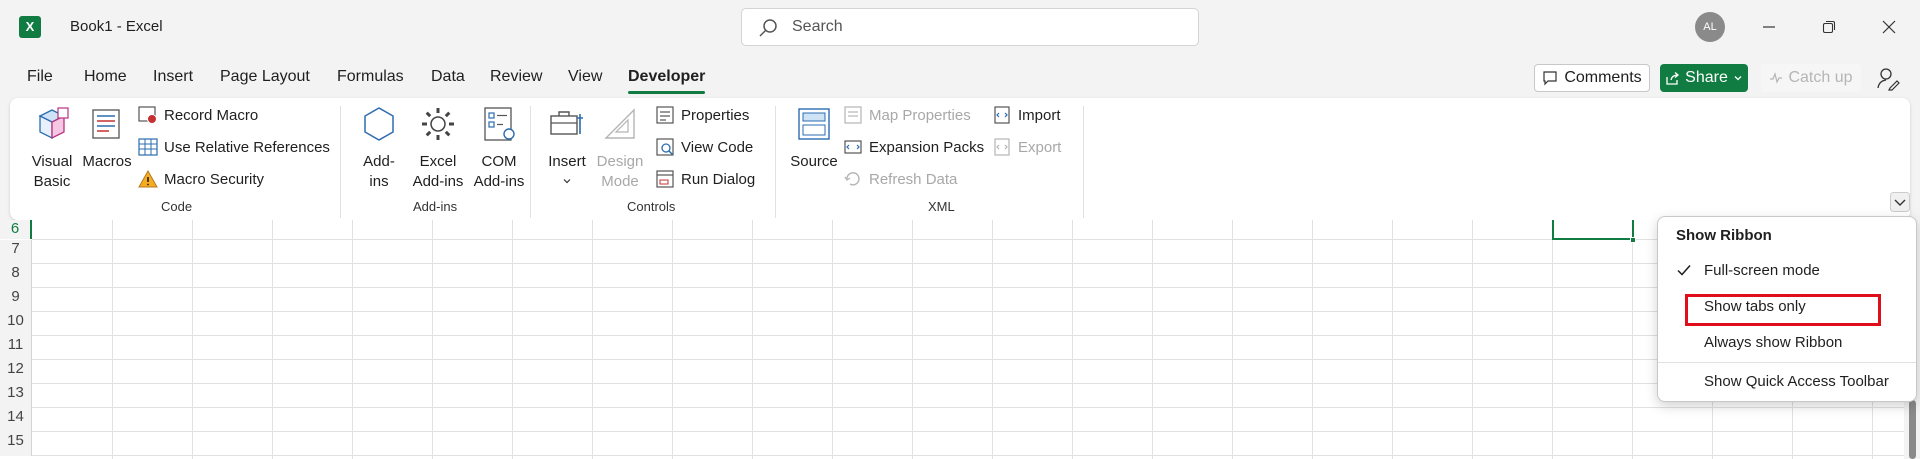  Describe the element at coordinates (107, 161) in the screenshot. I see `macros-label: Macros` at that location.